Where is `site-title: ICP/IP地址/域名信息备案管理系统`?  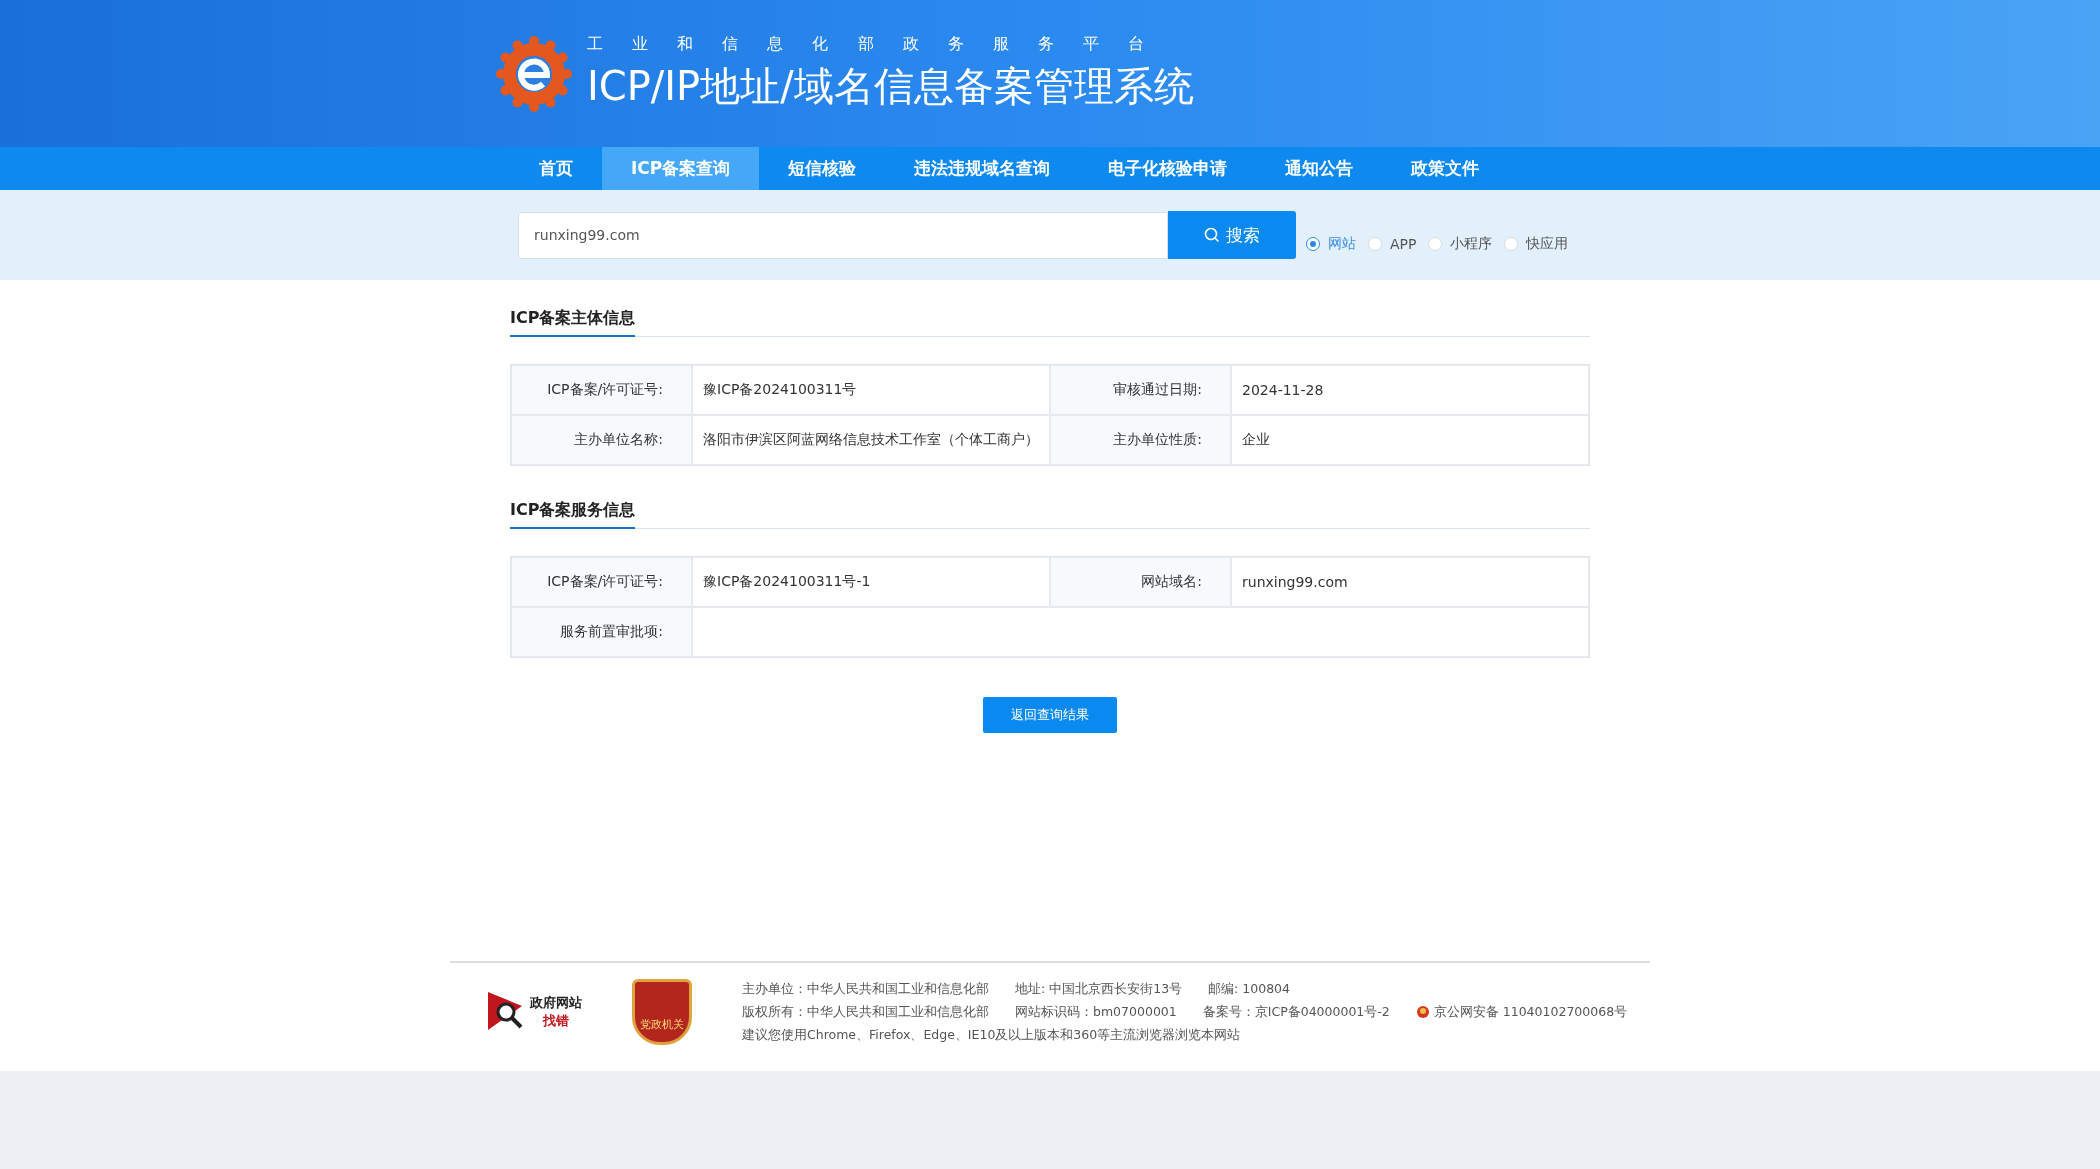 site-title: ICP/IP地址/域名信息备案管理系统 is located at coordinates (890, 86).